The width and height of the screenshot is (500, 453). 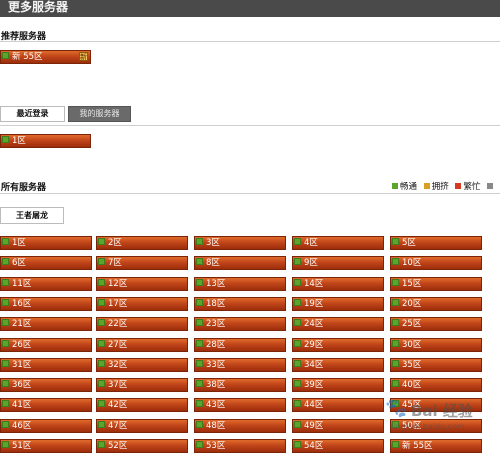 What do you see at coordinates (142, 365) in the screenshot?
I see `server-button: 32区` at bounding box center [142, 365].